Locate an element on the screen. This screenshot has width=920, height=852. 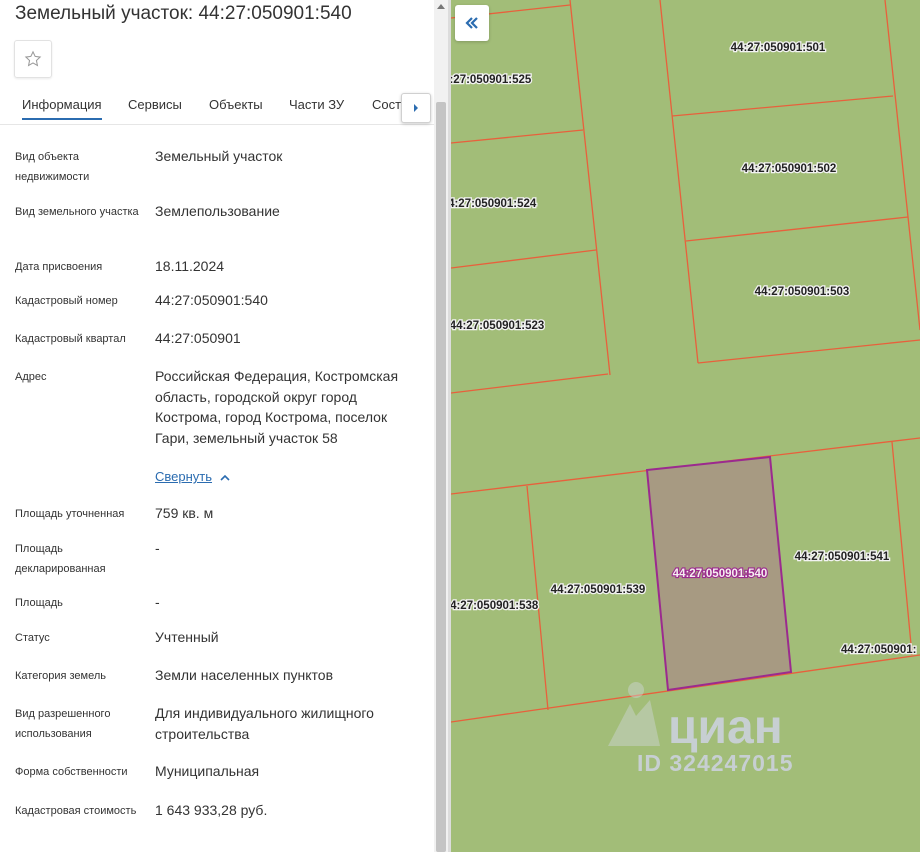
chevron-up-icon is located at coordinates (225, 477).